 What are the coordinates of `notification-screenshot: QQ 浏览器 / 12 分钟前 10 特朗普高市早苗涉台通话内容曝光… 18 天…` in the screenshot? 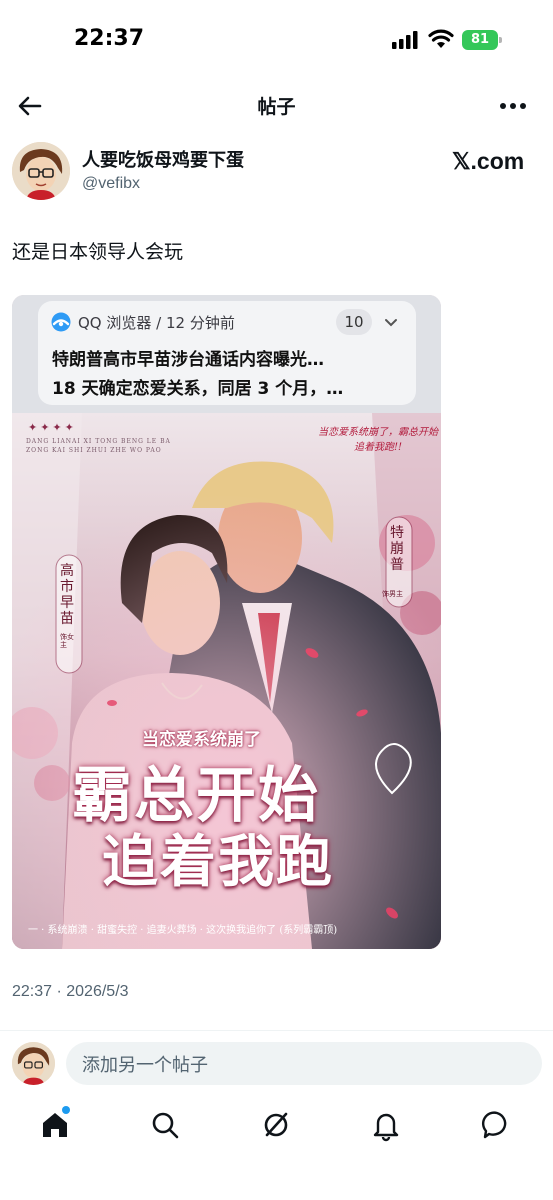 It's located at (226, 354).